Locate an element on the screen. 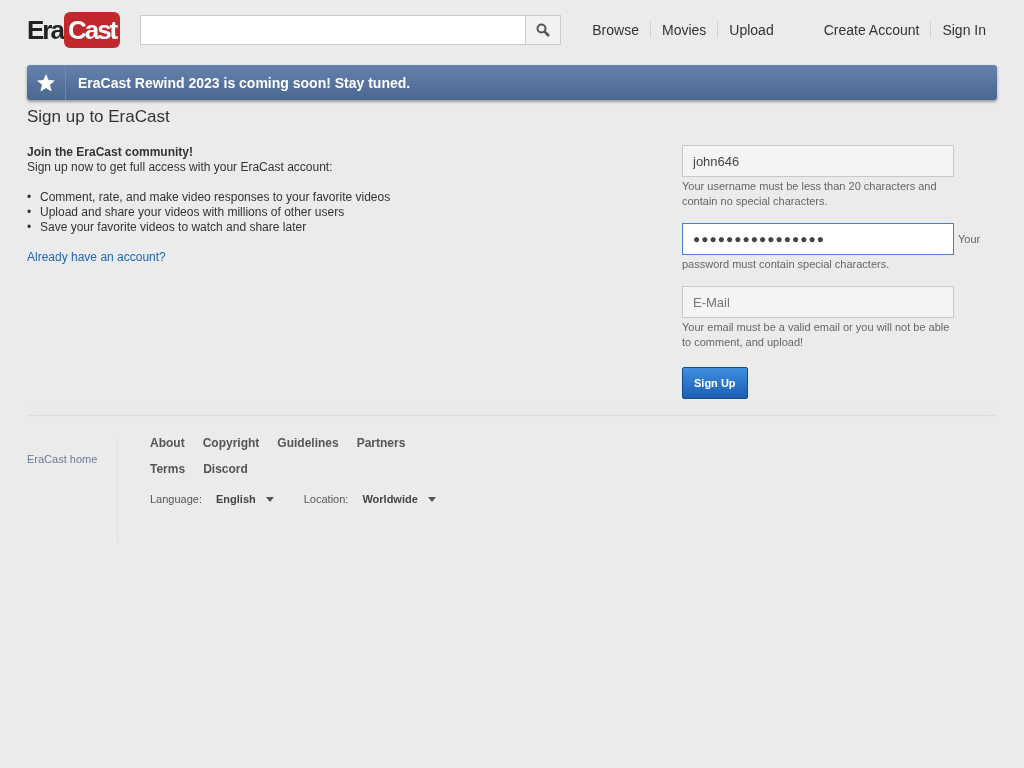 This screenshot has height=768, width=1024. page-title: Sign up to EraCast is located at coordinates (99, 117).